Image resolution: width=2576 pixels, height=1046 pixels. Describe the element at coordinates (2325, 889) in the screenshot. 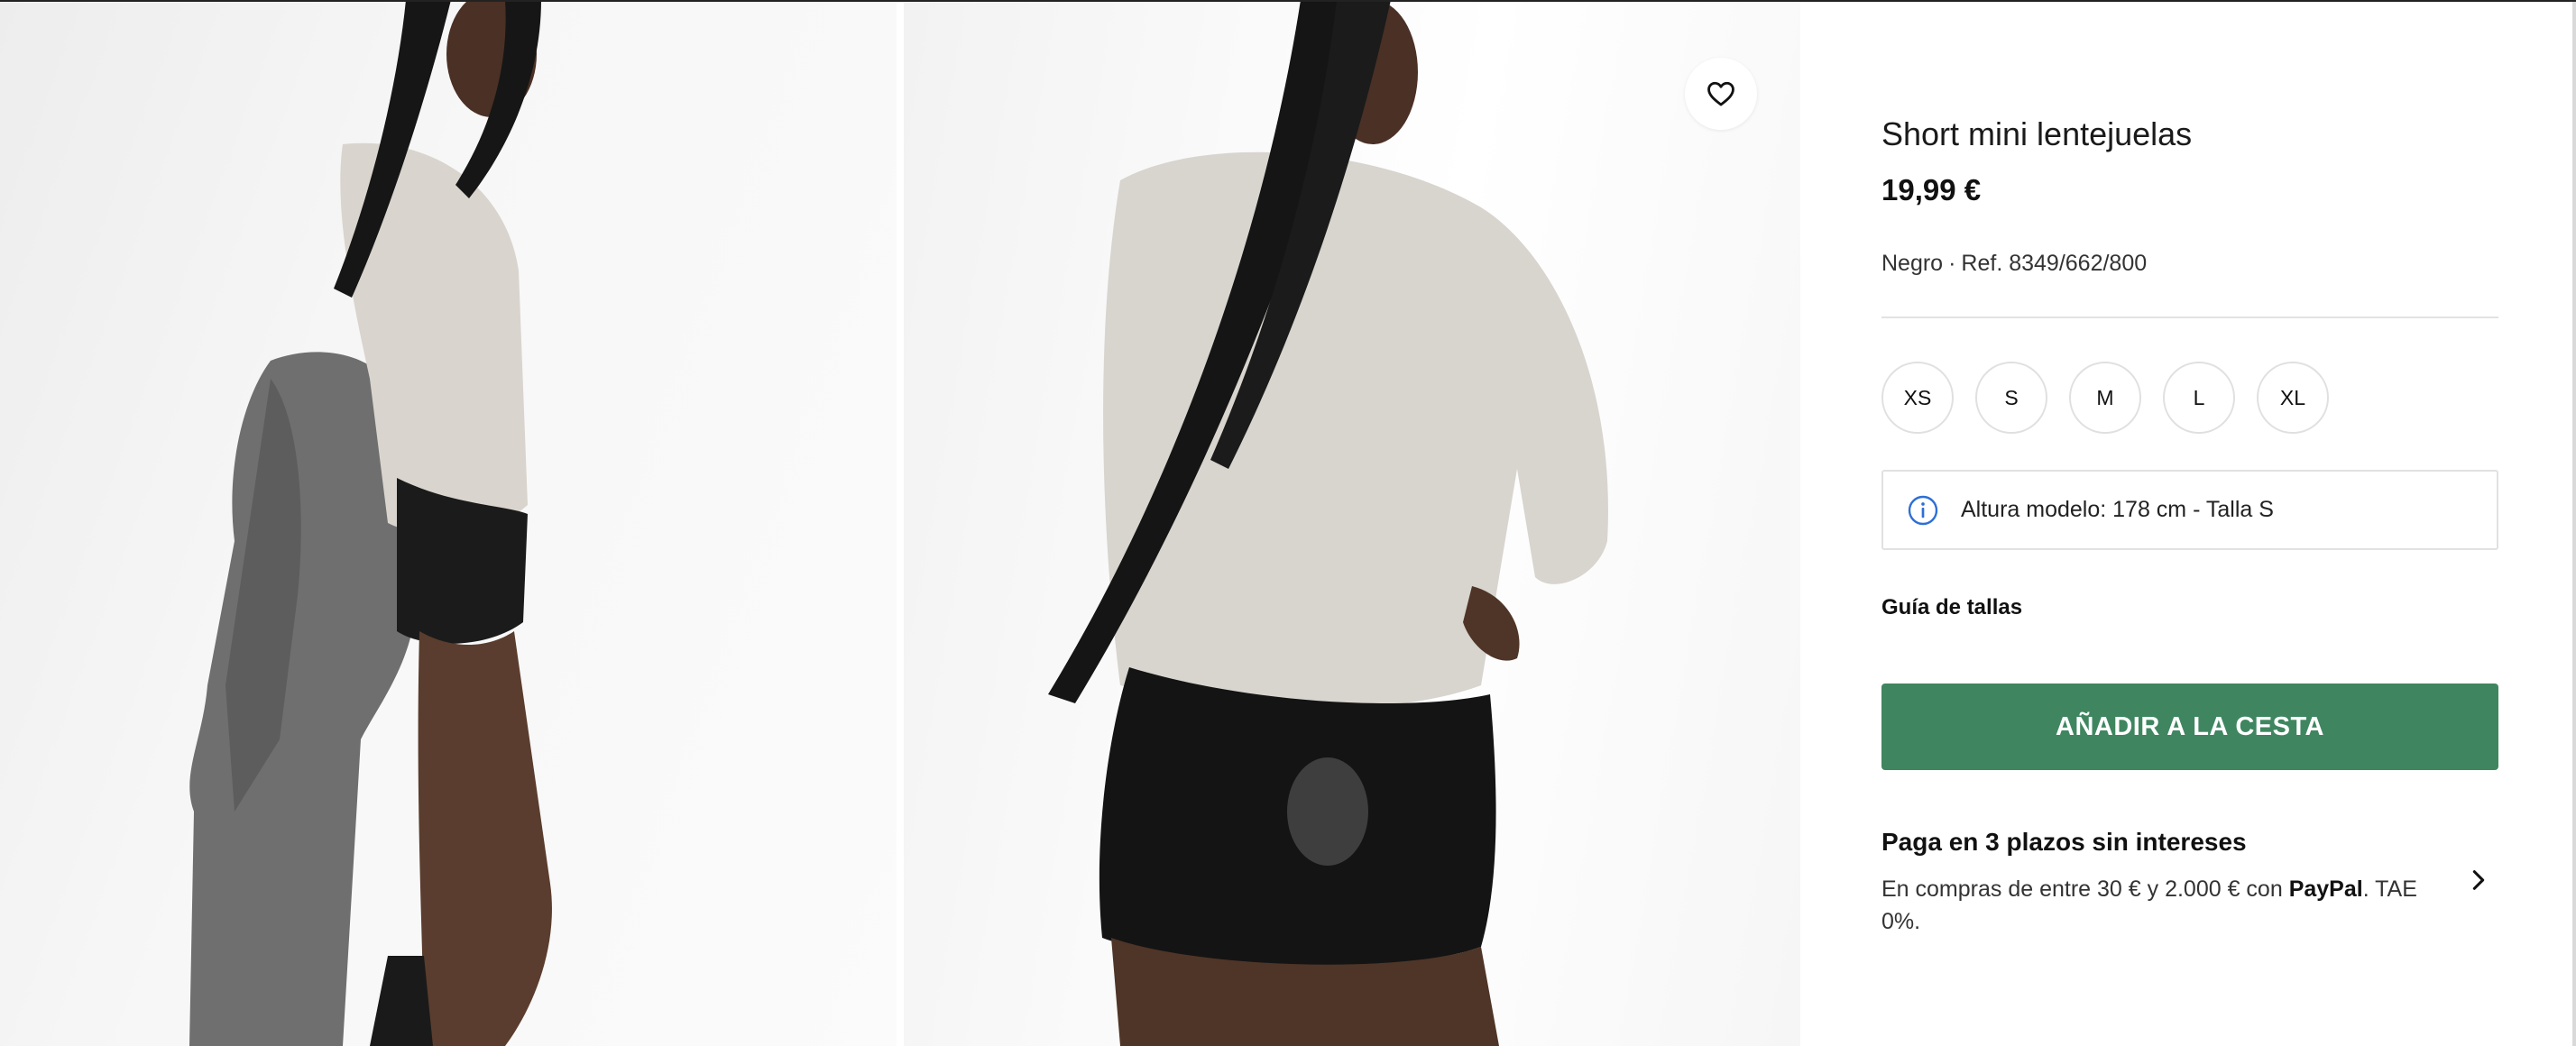

I see `paypal-brand: PayPal` at that location.